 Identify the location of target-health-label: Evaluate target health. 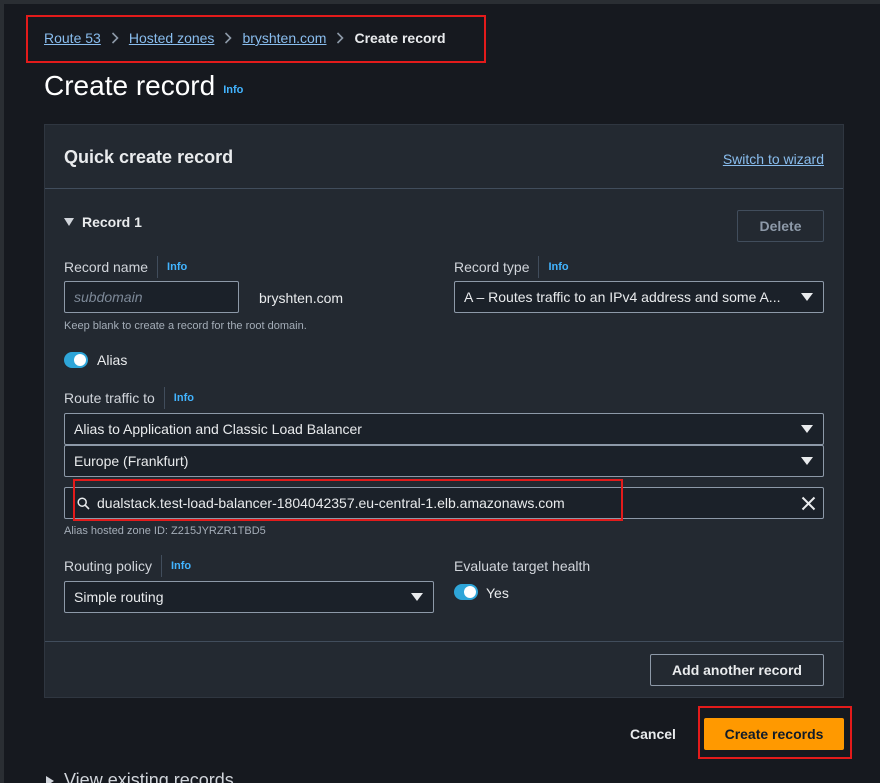
(522, 566).